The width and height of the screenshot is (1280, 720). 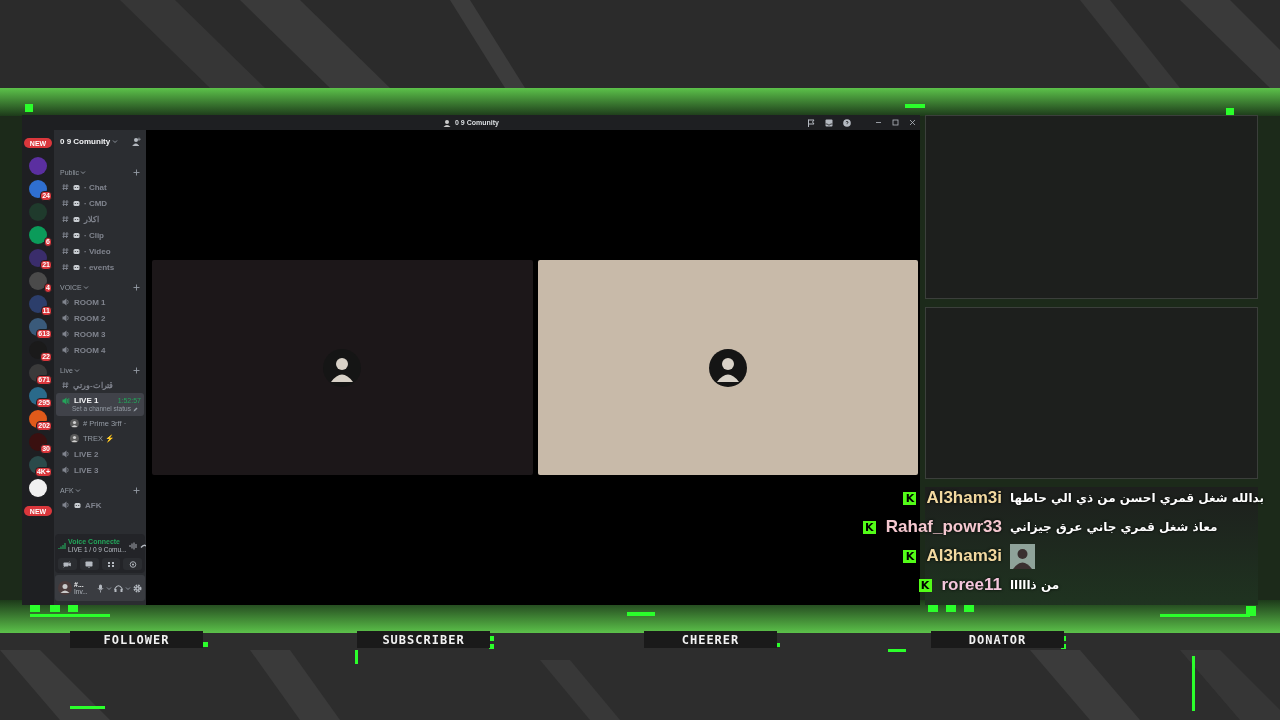 What do you see at coordinates (423, 639) in the screenshot?
I see `overlay-label: SUBSCRIBER` at bounding box center [423, 639].